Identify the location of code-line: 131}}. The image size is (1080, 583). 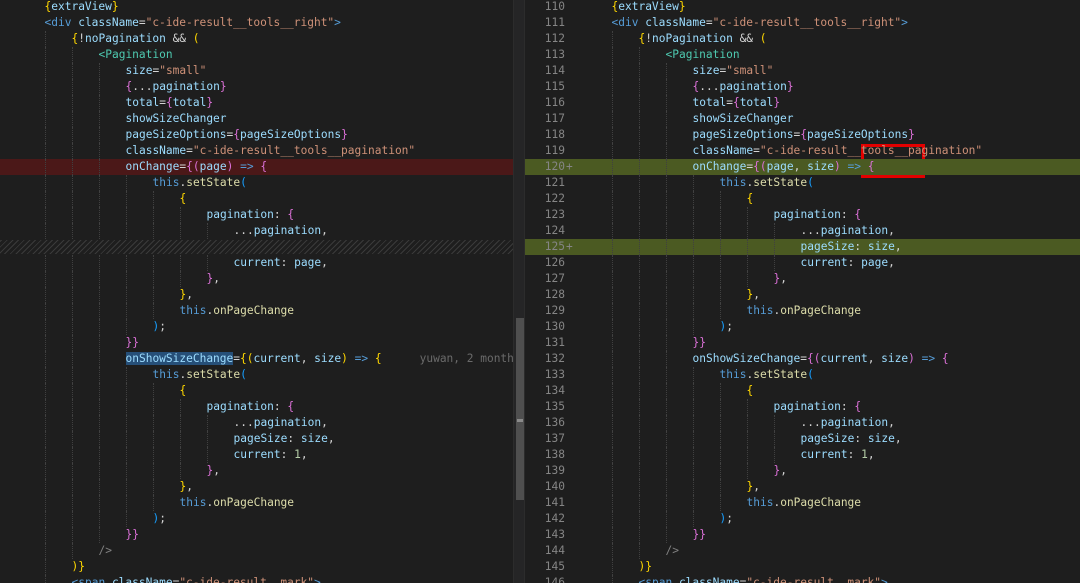
(802, 343).